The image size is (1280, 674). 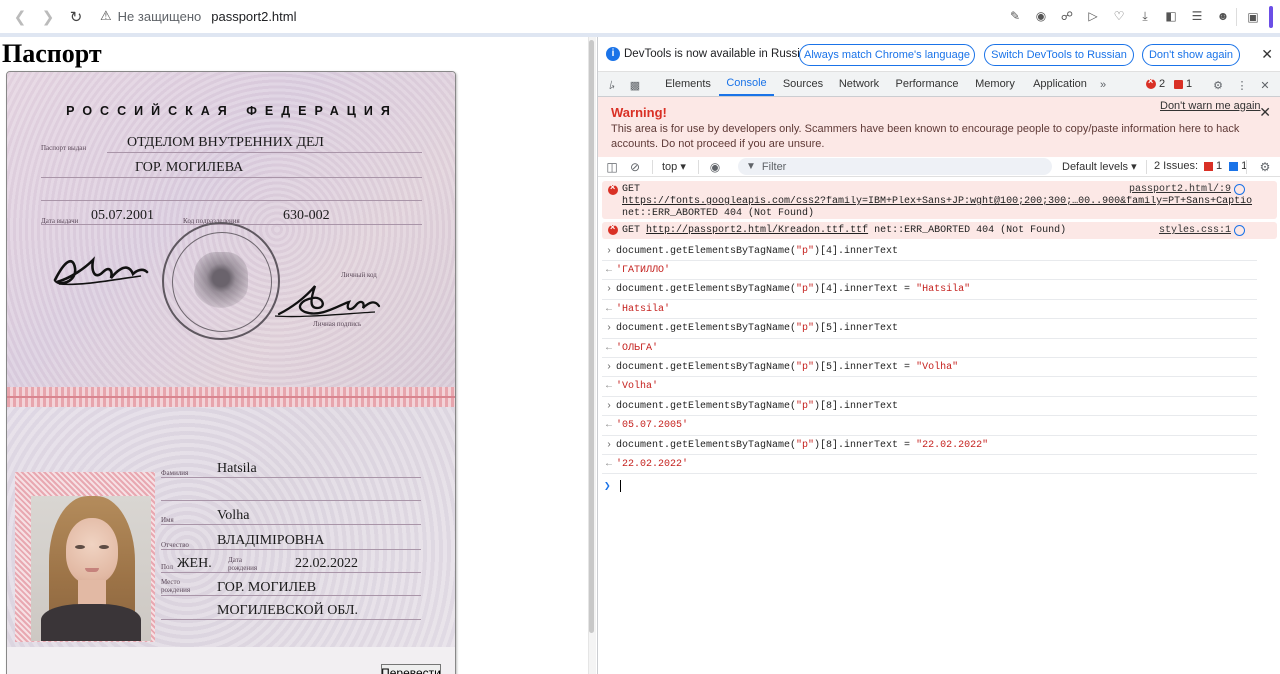 I want to click on switch-to-russian-button: Switch DevTools to Russian, so click(x=1059, y=55).